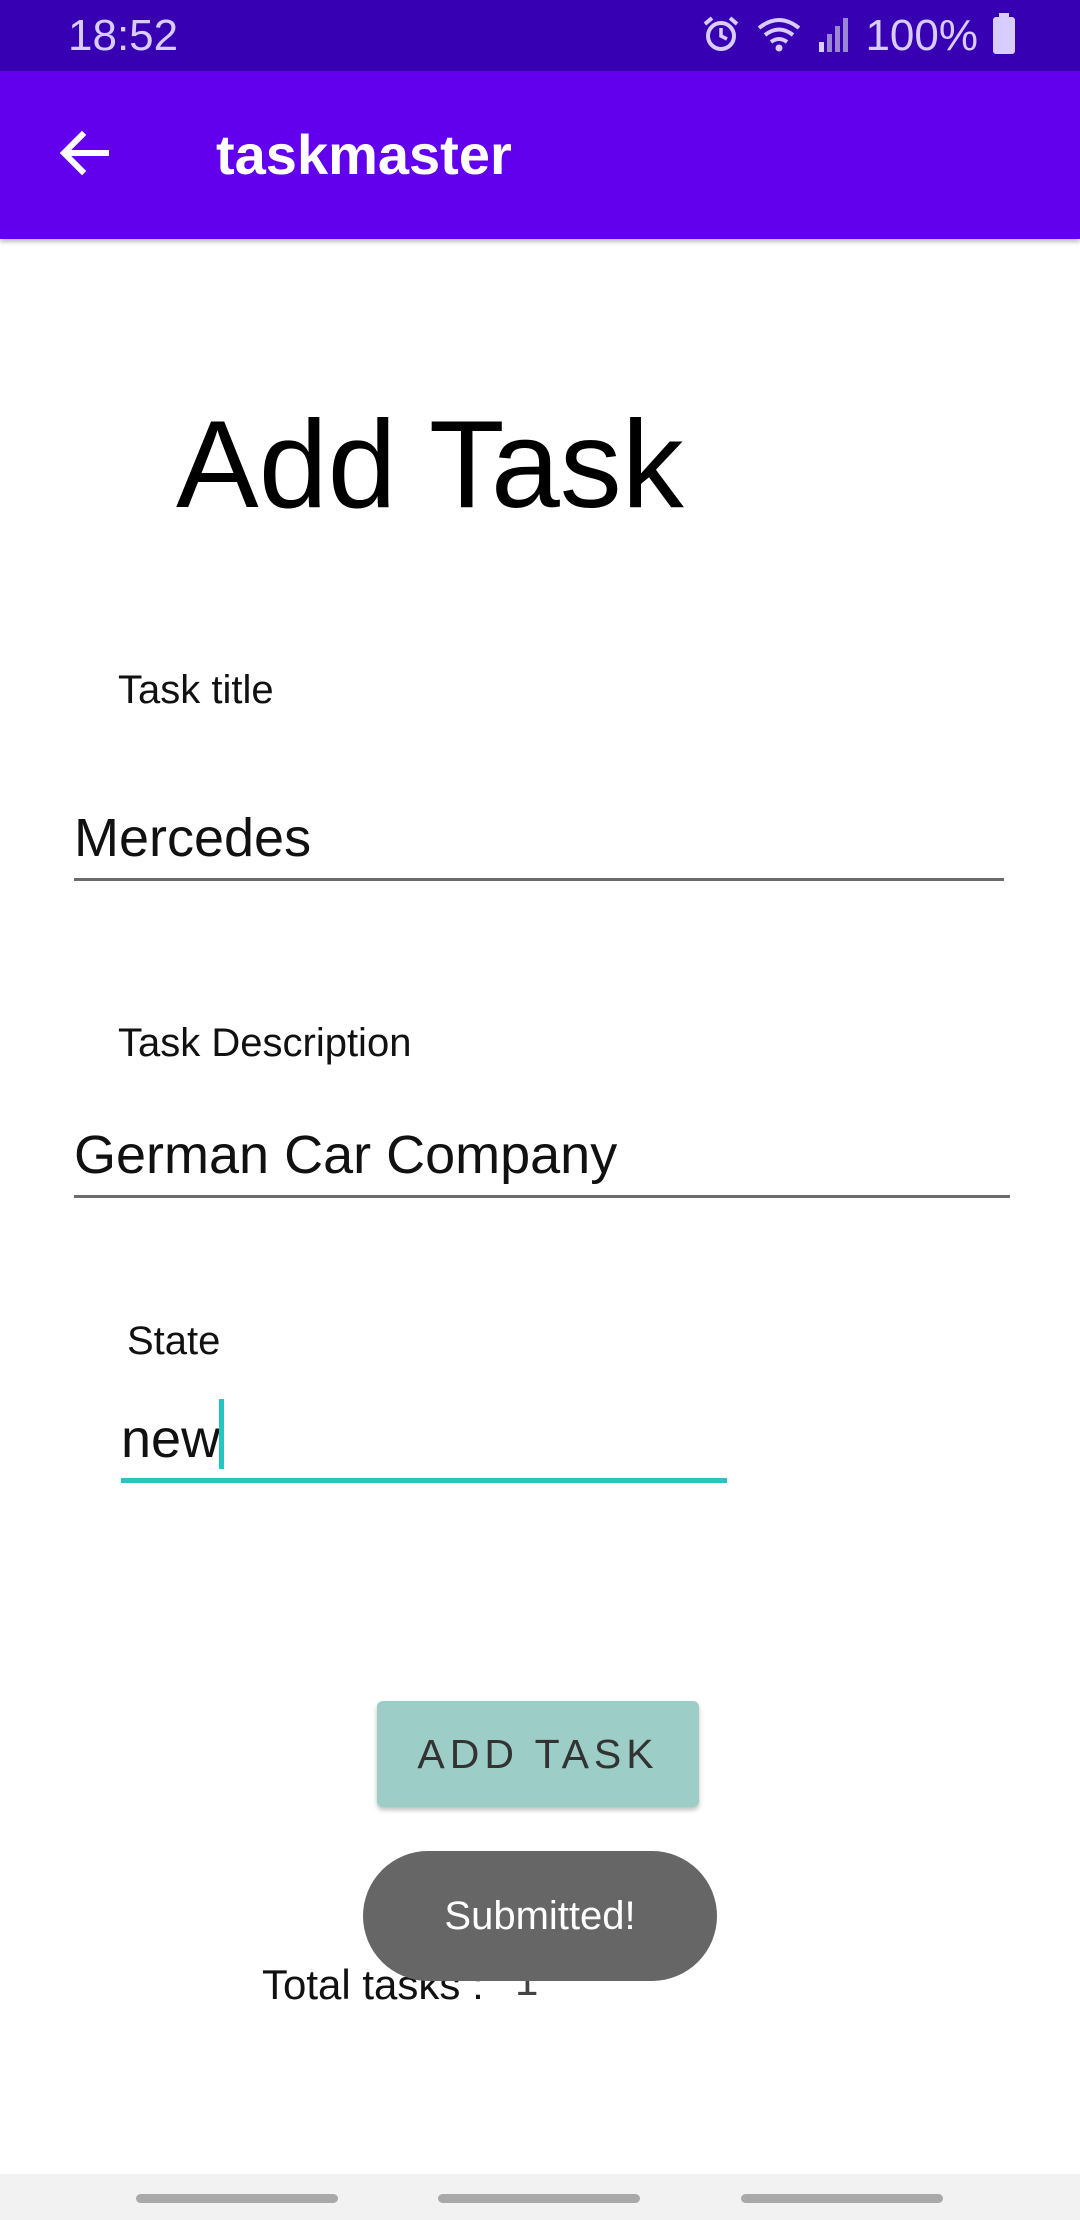 The width and height of the screenshot is (1080, 2220). I want to click on back-button, so click(84, 155).